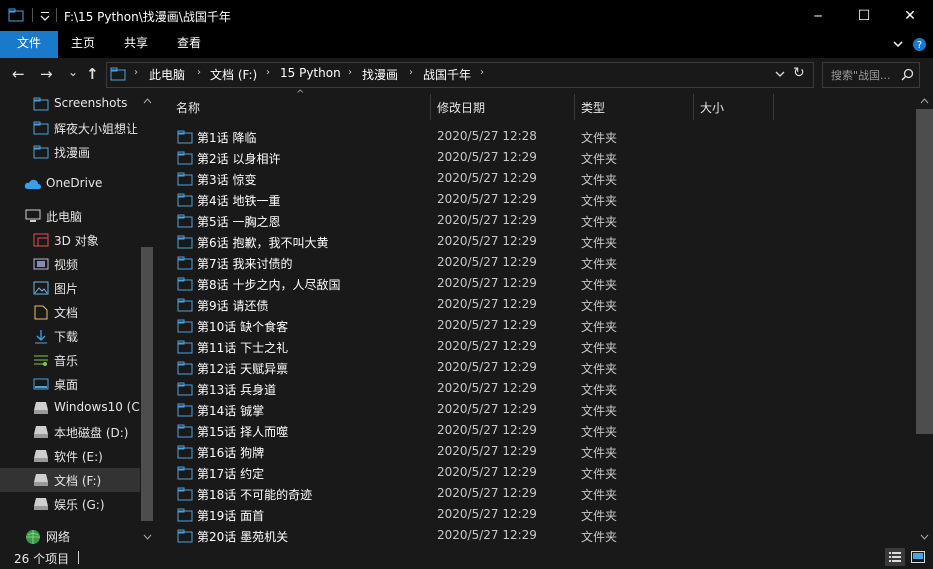 This screenshot has height=569, width=933. Describe the element at coordinates (136, 44) in the screenshot. I see `tab-share: 共享` at that location.